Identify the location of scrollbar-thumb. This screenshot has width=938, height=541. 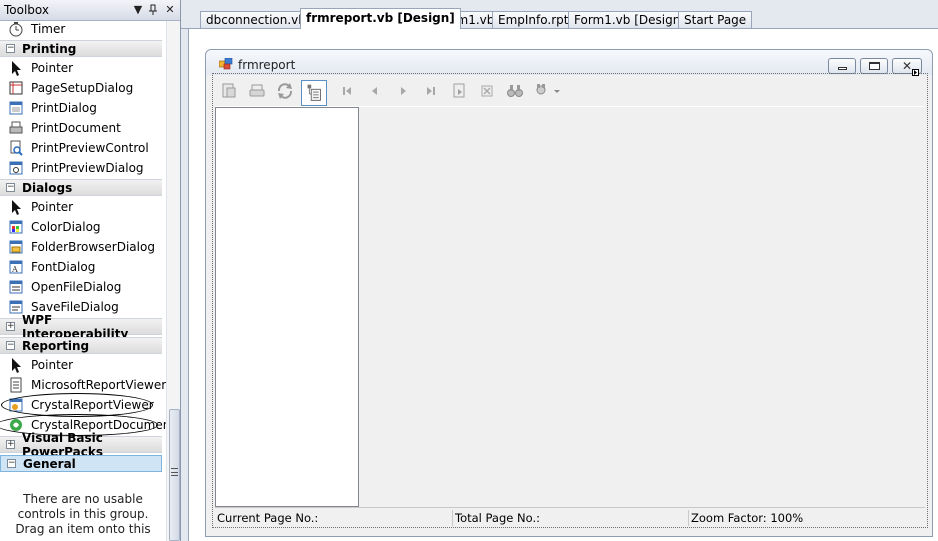
(174, 475).